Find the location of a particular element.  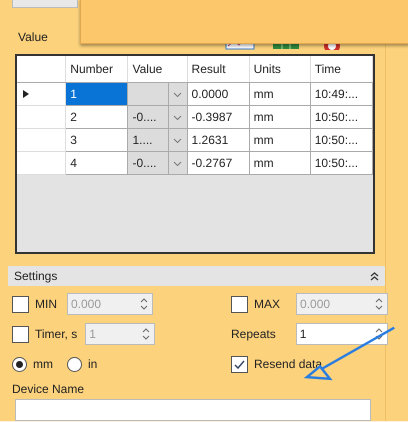

repeats-label: Repeats is located at coordinates (253, 334).